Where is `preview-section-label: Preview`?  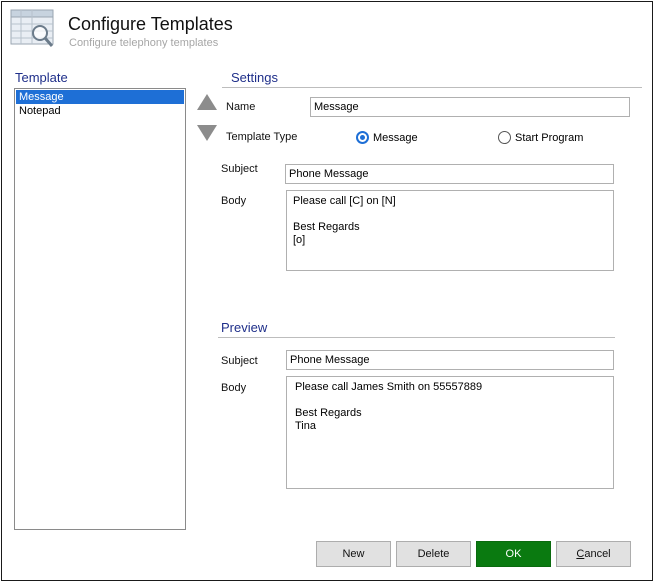
preview-section-label: Preview is located at coordinates (244, 327).